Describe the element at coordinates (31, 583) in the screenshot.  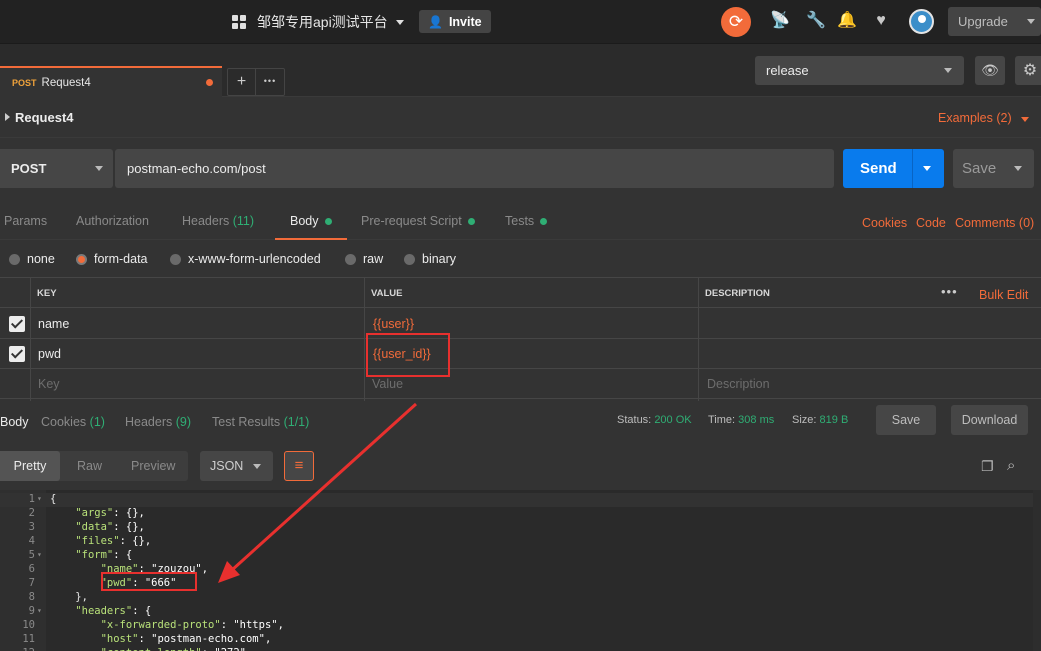
I see `line-number: 7` at that location.